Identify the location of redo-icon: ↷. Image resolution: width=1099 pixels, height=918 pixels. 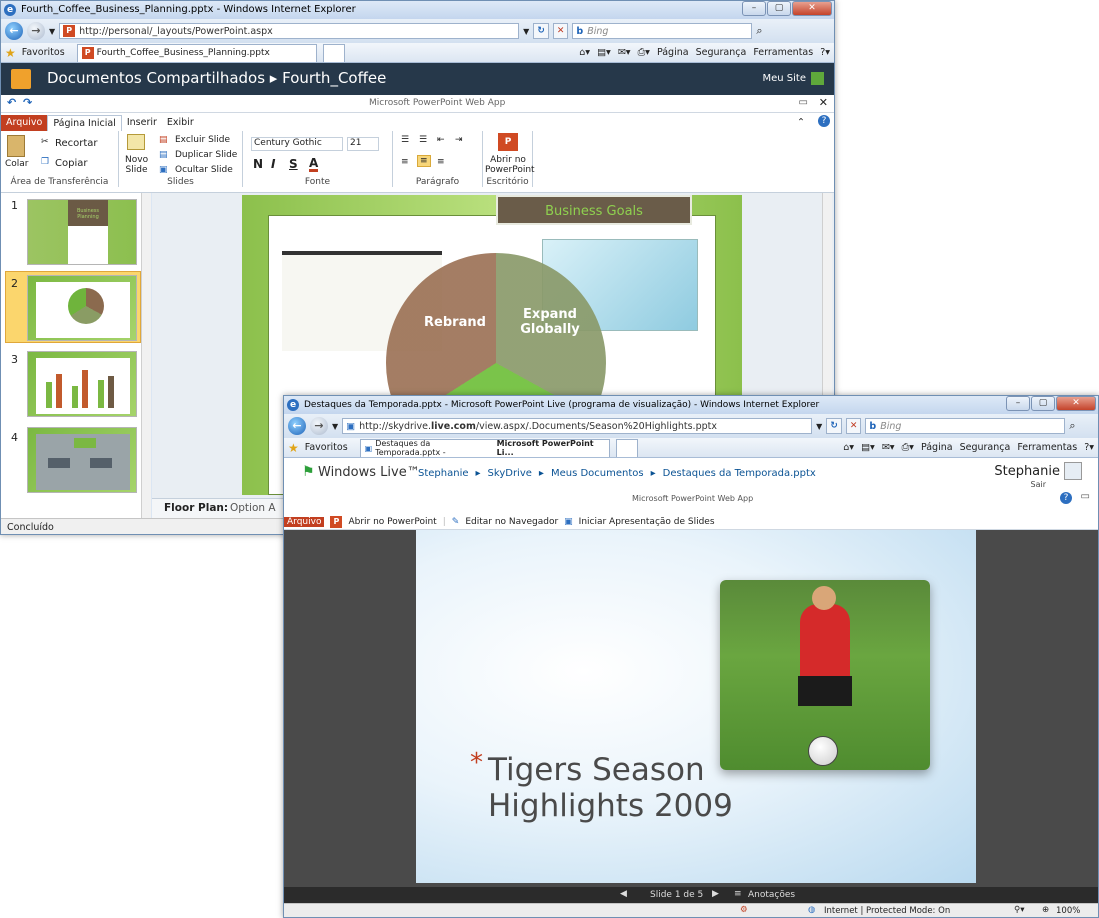
(27, 102).